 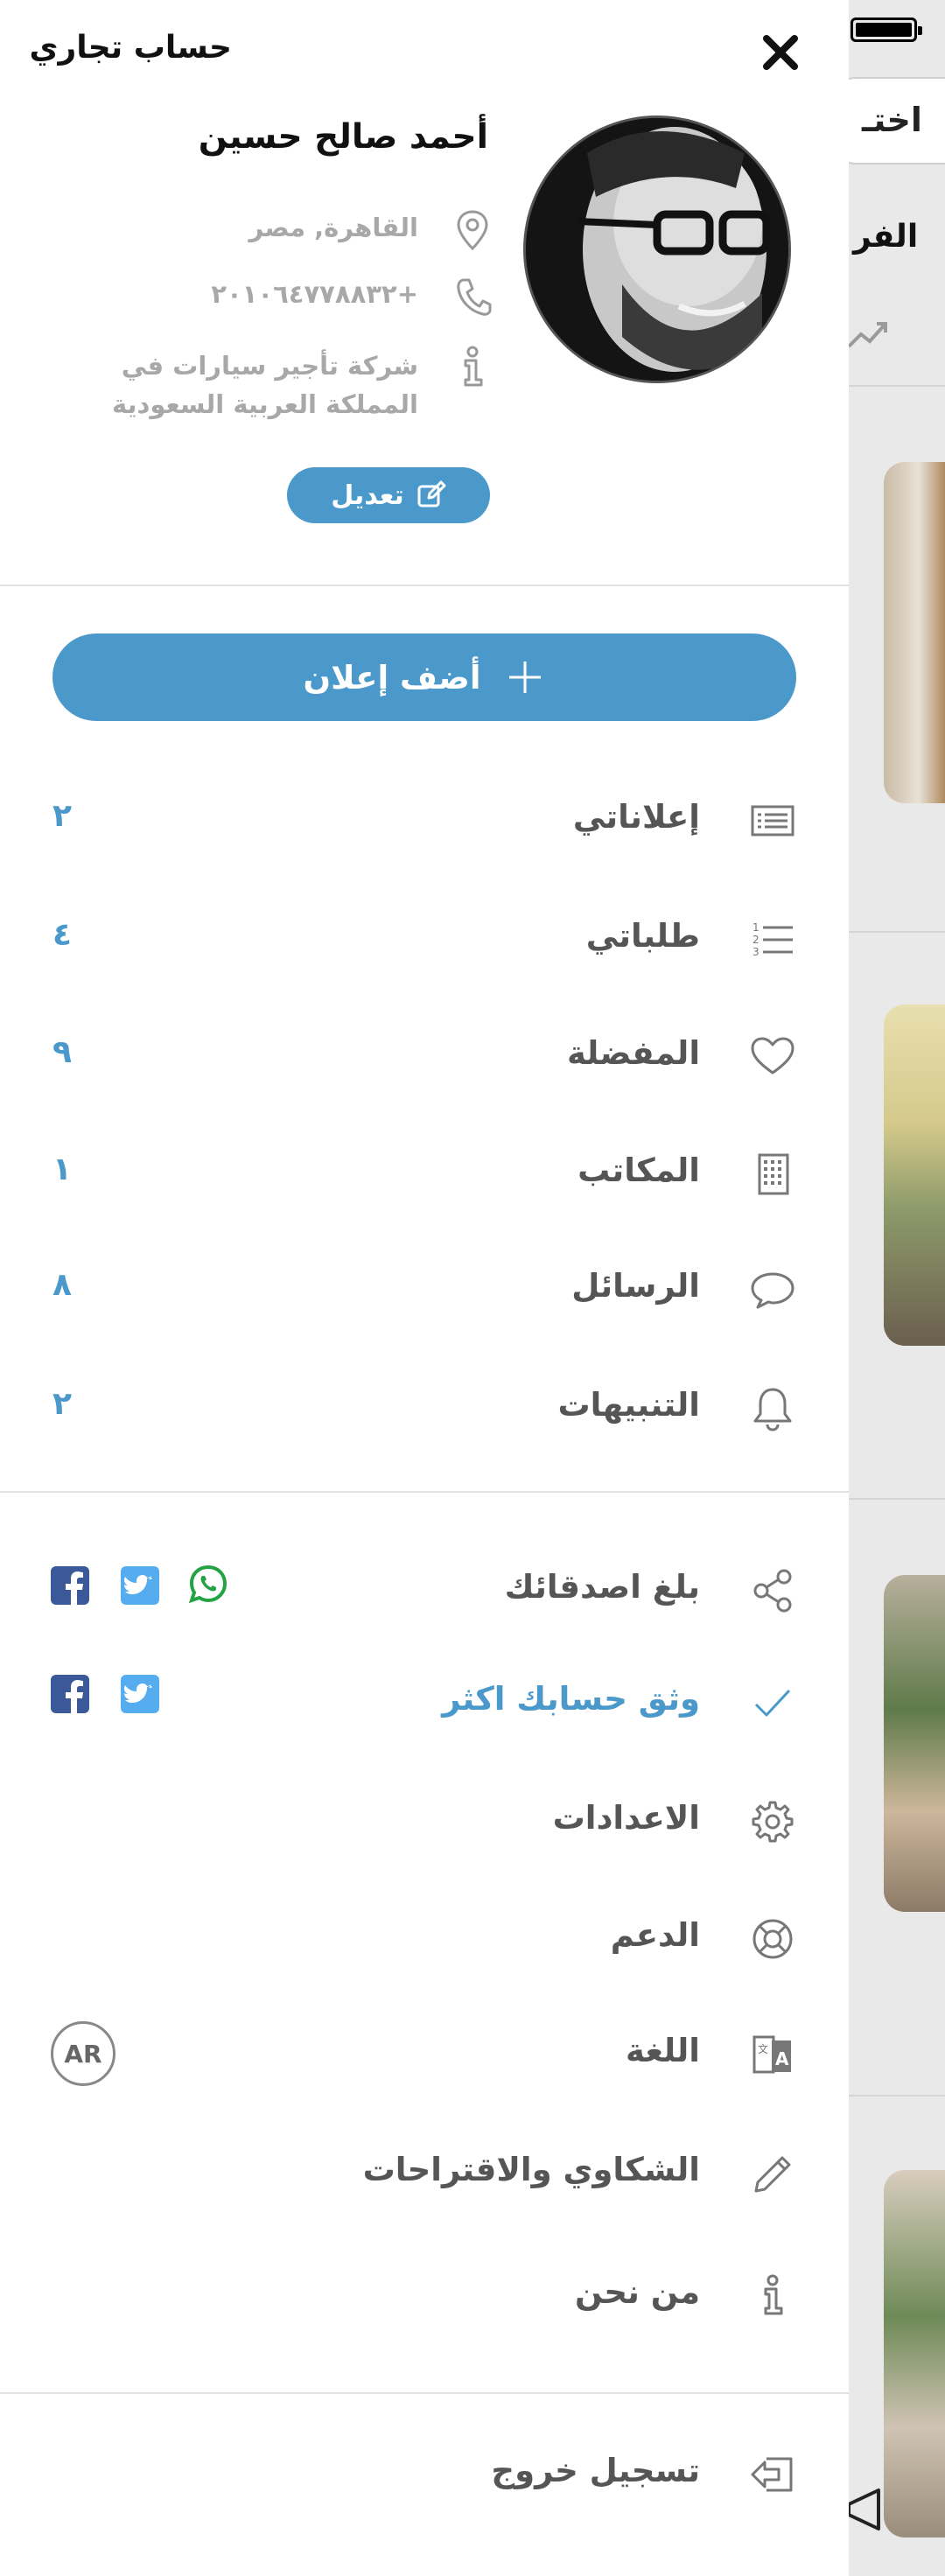 I want to click on menu-item-support: الدعم, so click(x=424, y=1939).